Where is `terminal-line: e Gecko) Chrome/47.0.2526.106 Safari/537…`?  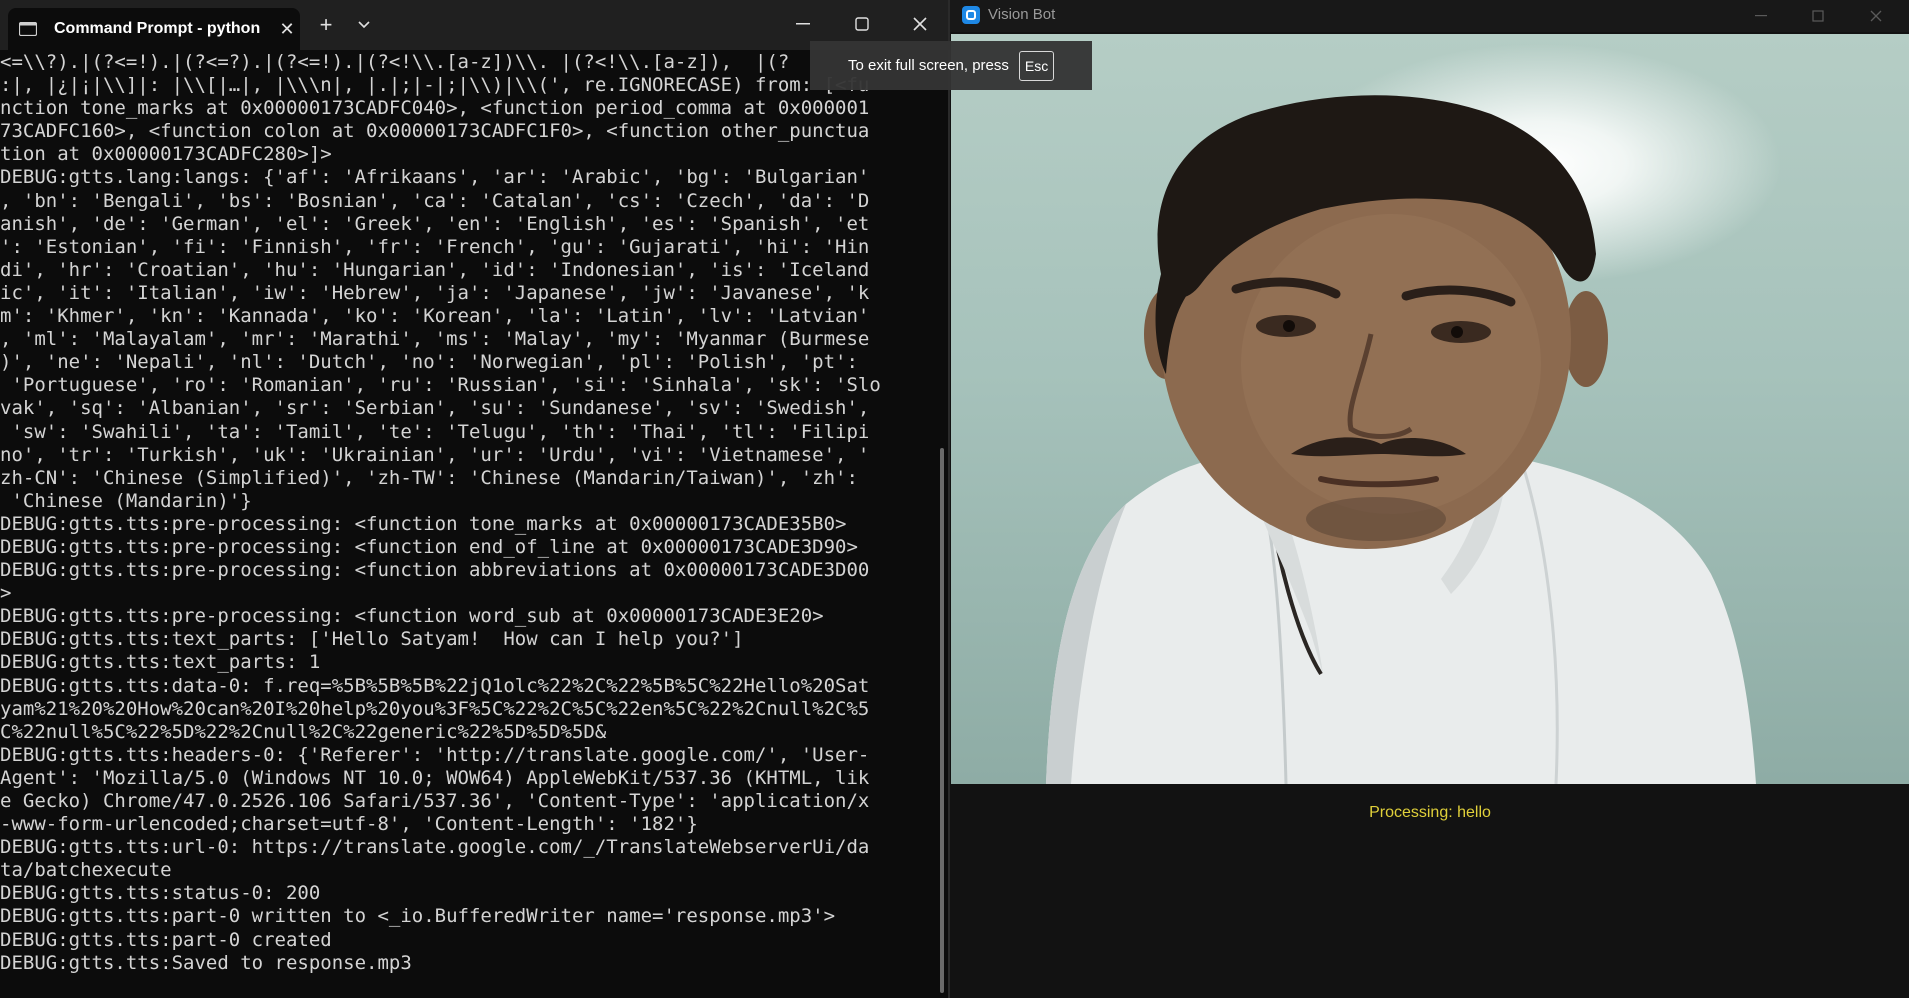
terminal-line: e Gecko) Chrome/47.0.2526.106 Safari/537… is located at coordinates (435, 801).